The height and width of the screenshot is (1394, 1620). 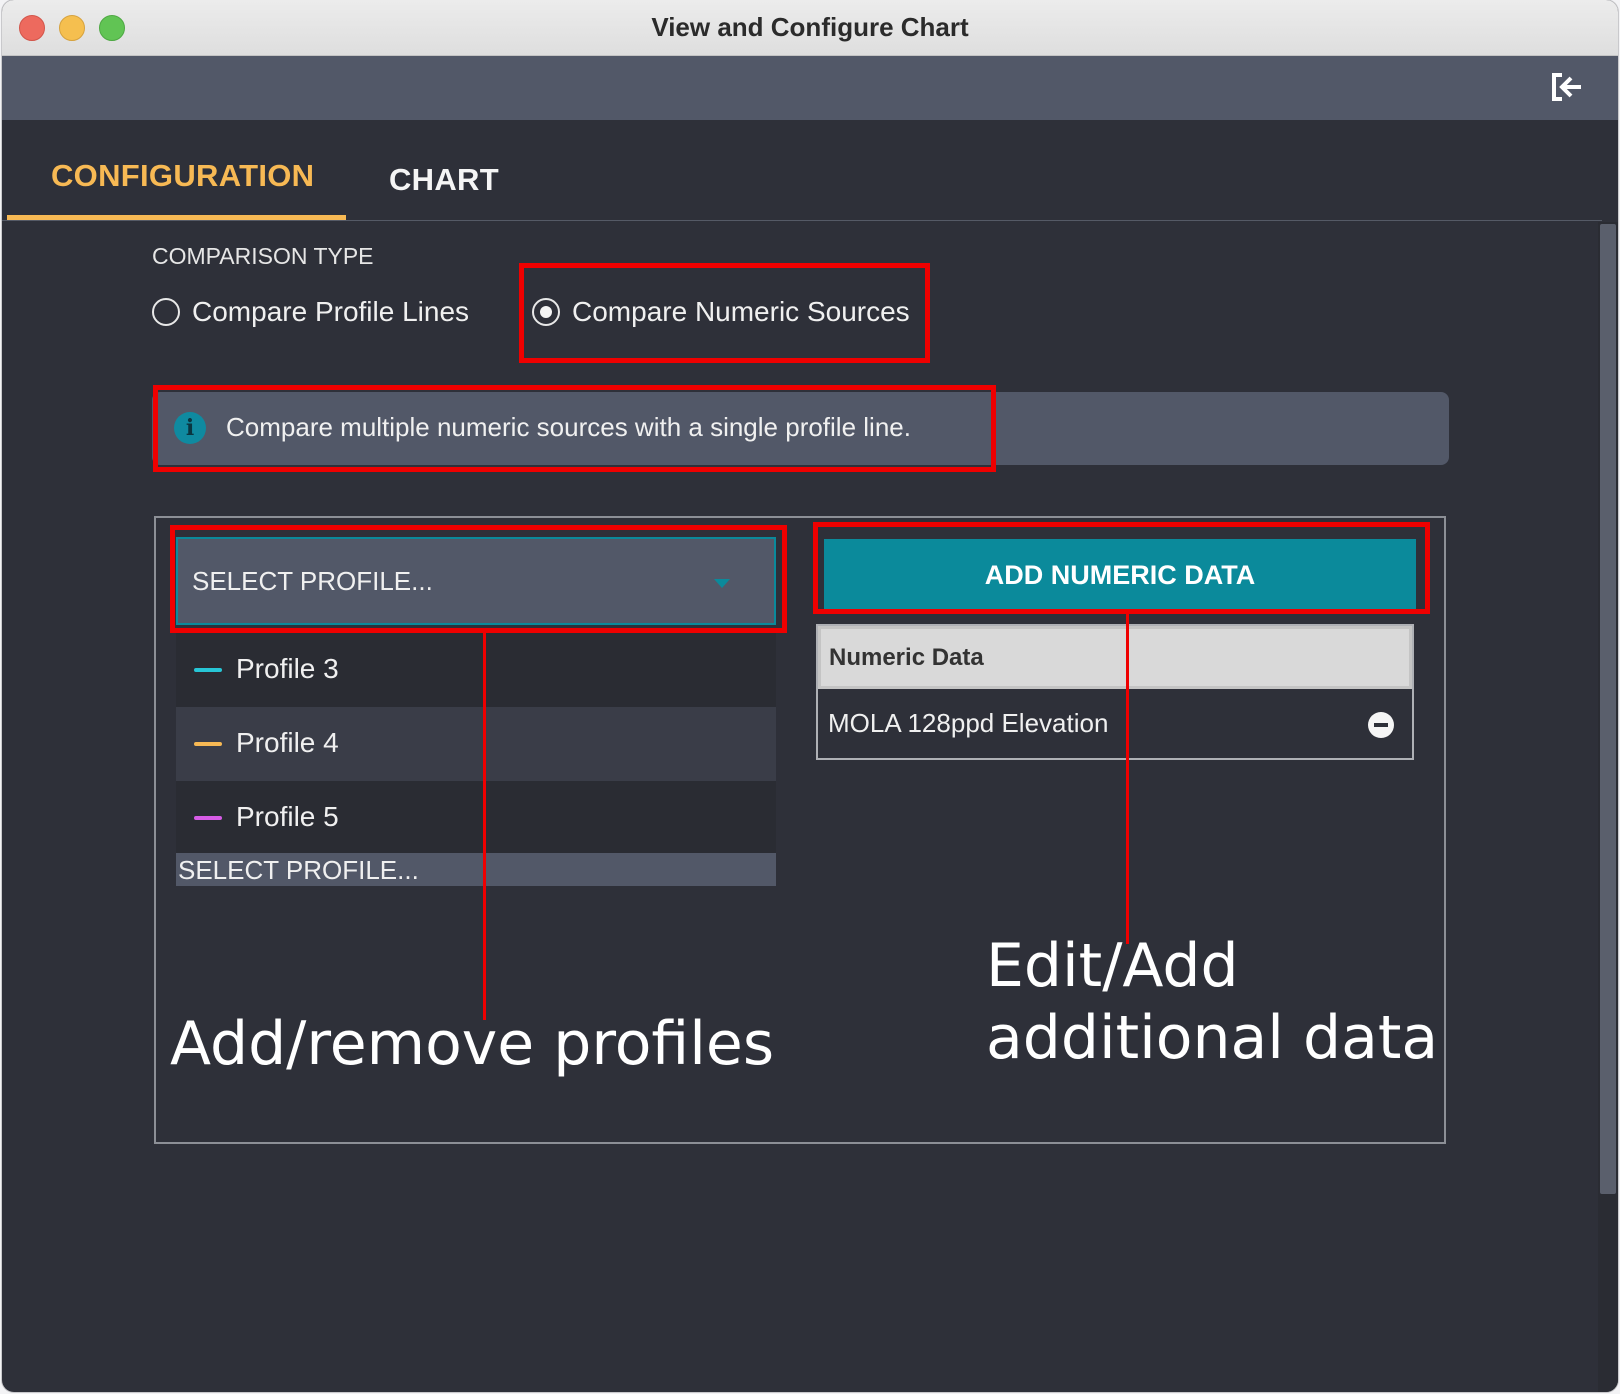 I want to click on dropdown-item-profile-4: Profile 4, so click(x=476, y=744).